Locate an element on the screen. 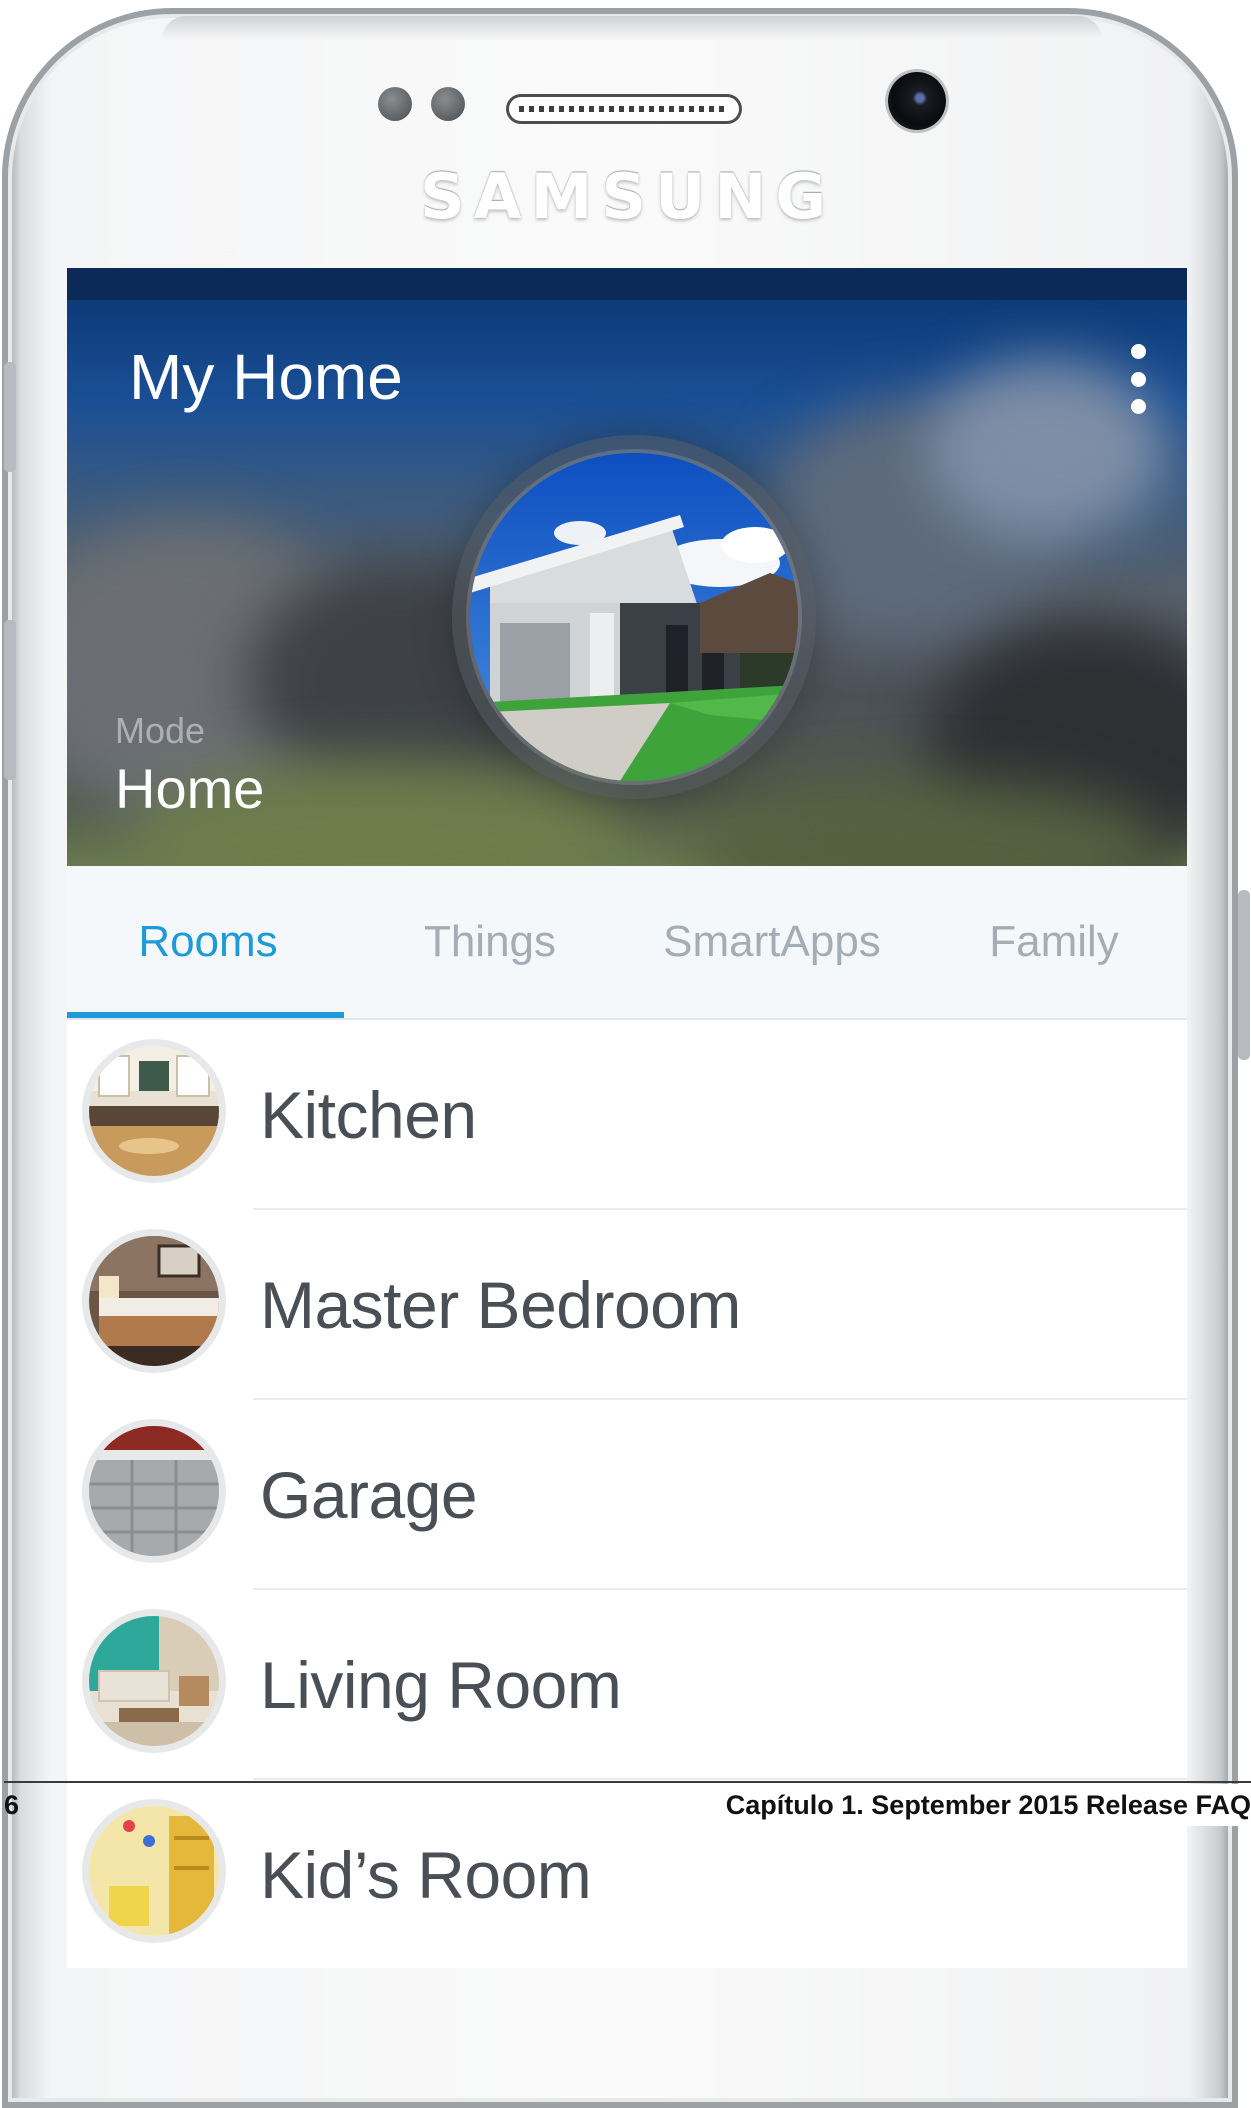 This screenshot has width=1251, height=2108. light-sensor is located at coordinates (448, 104).